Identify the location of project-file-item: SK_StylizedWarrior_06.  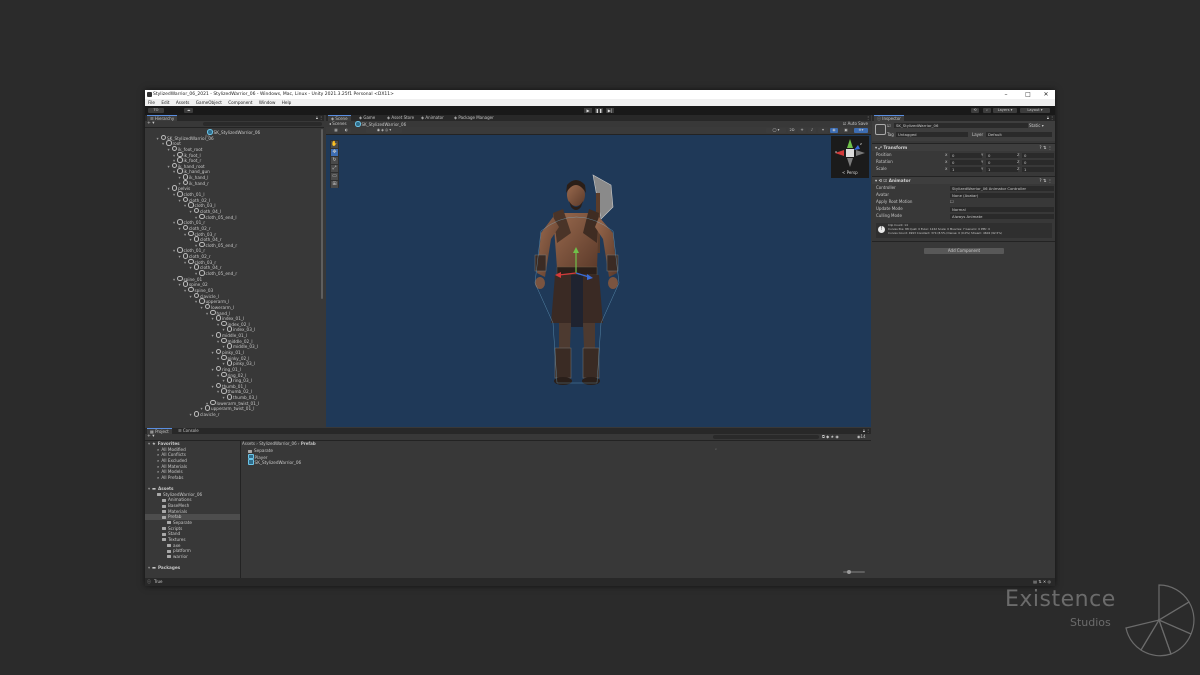
(559, 462).